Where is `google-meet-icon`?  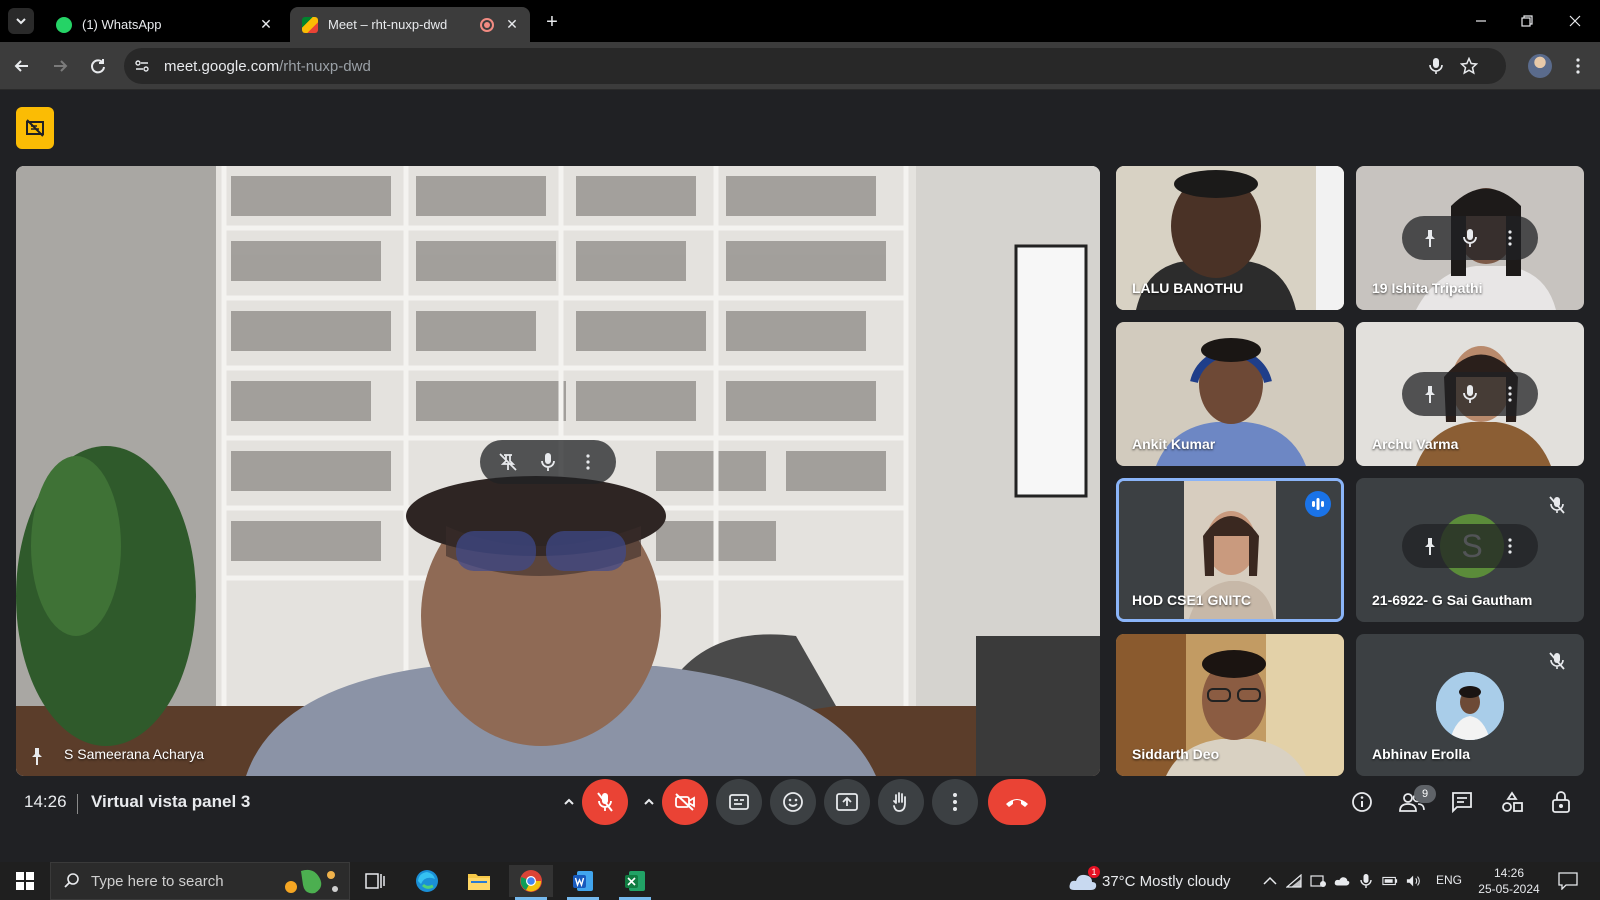
google-meet-icon is located at coordinates (310, 24).